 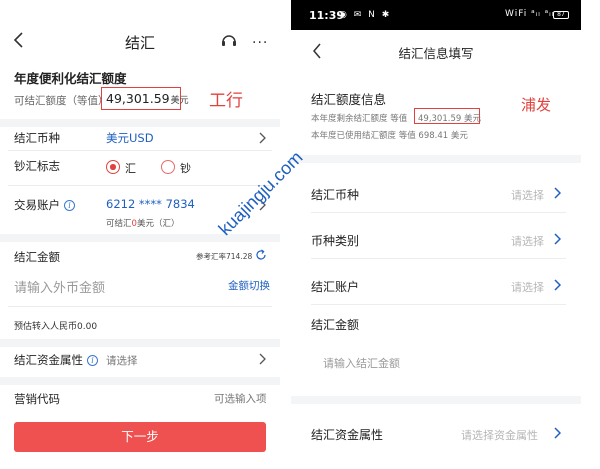 I want to click on quota-title: 年度便利化结汇额度, so click(x=70, y=78).